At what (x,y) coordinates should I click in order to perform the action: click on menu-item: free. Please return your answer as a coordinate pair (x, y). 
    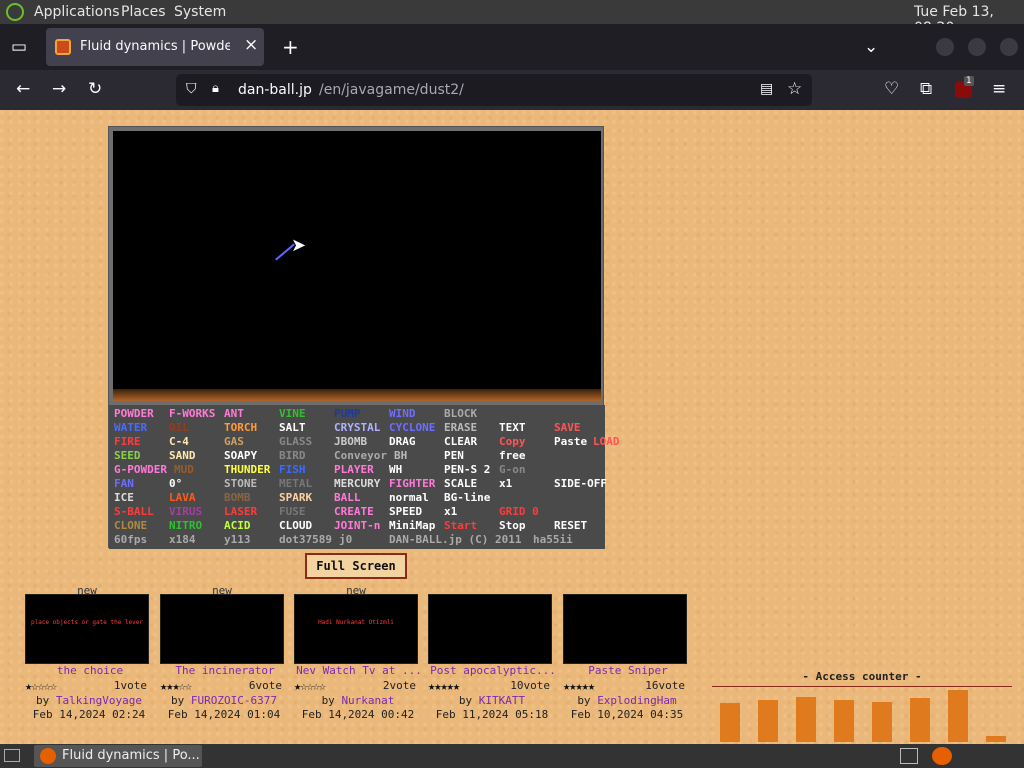
    Looking at the image, I should click on (512, 456).